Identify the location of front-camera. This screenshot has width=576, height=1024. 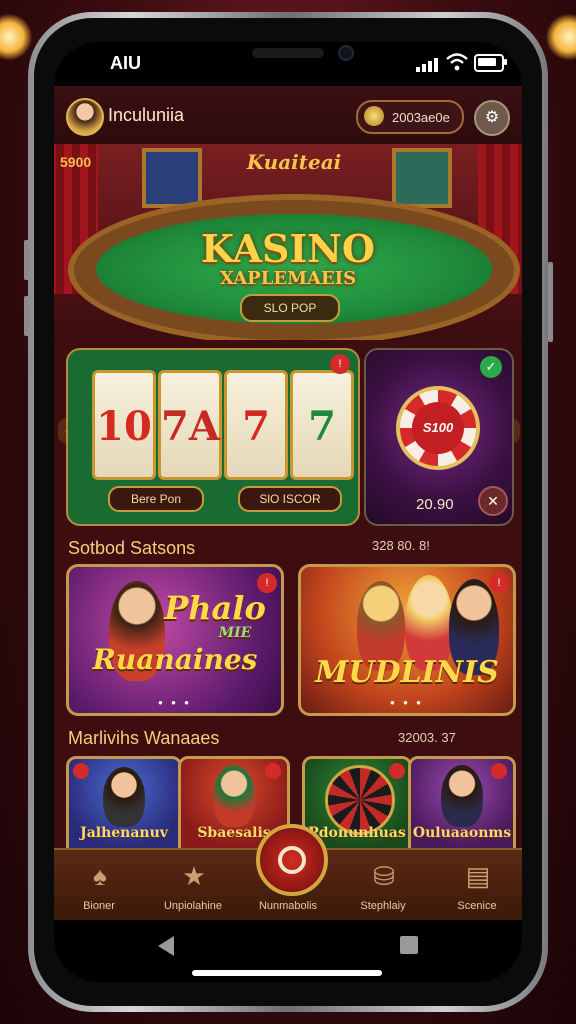
(346, 53).